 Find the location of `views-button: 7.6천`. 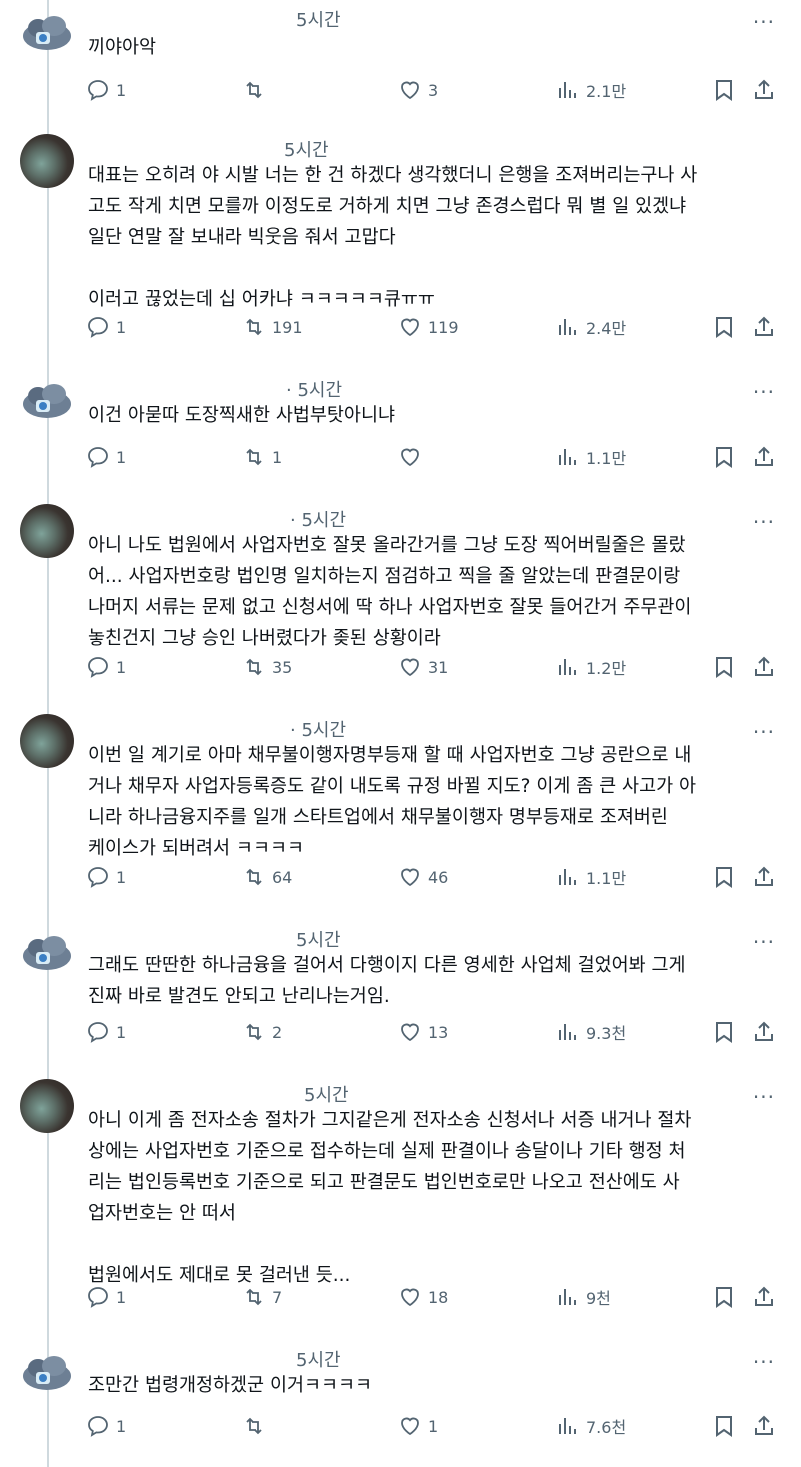

views-button: 7.6천 is located at coordinates (591, 1426).